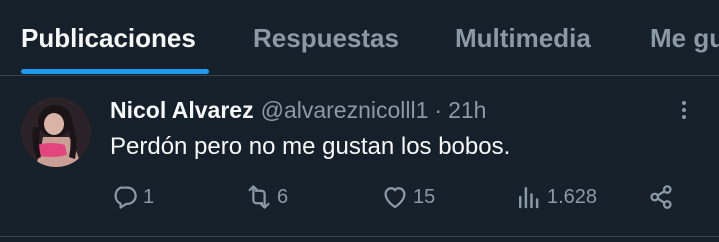 The width and height of the screenshot is (719, 242). I want to click on views-button: 1.628, so click(555, 197).